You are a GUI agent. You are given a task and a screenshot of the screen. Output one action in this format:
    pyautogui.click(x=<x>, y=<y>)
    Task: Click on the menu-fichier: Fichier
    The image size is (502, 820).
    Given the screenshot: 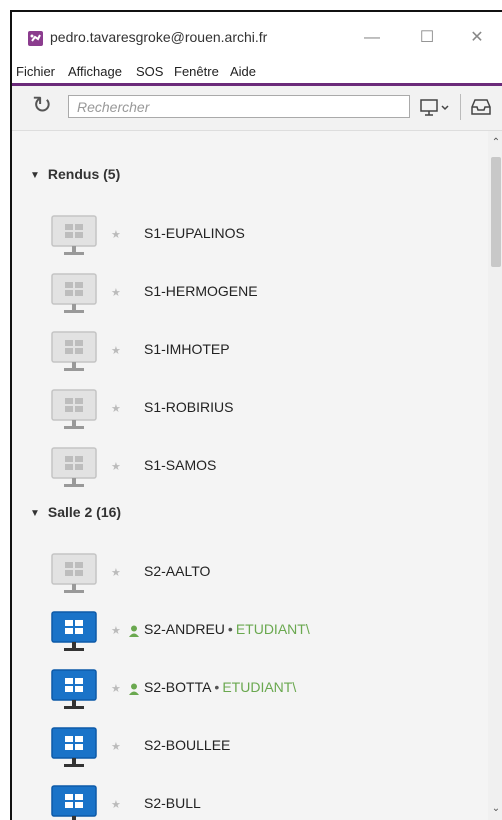 What is the action you would take?
    pyautogui.click(x=35, y=71)
    